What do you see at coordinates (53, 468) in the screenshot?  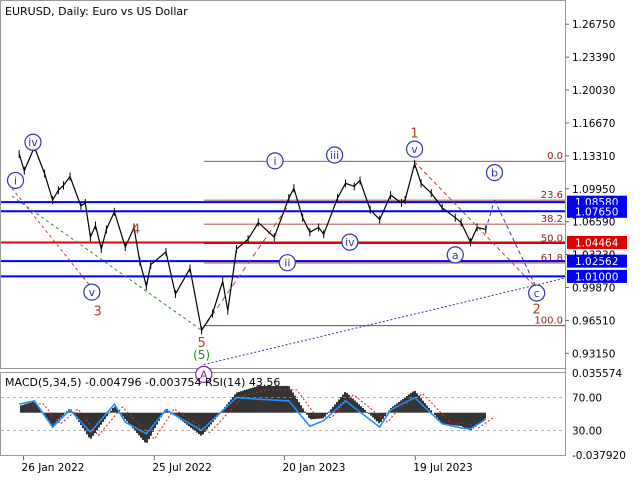 I see `x-tick-label: 26 Jan 2022` at bounding box center [53, 468].